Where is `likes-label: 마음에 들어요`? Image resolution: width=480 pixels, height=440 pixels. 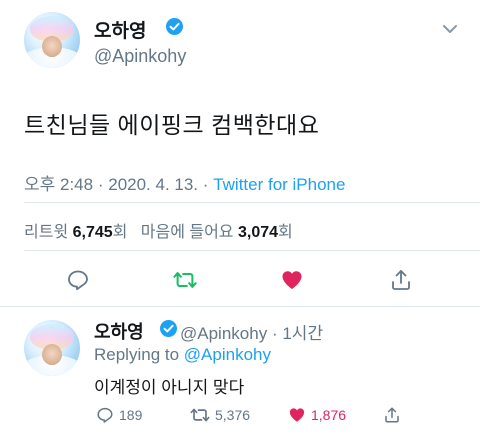
likes-label: 마음에 들어요 is located at coordinates (187, 232).